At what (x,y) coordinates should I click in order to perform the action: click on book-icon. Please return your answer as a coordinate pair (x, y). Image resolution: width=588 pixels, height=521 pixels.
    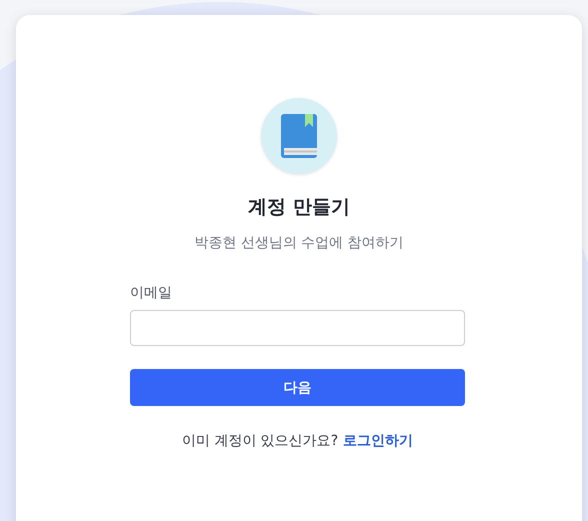
    Looking at the image, I should click on (299, 136).